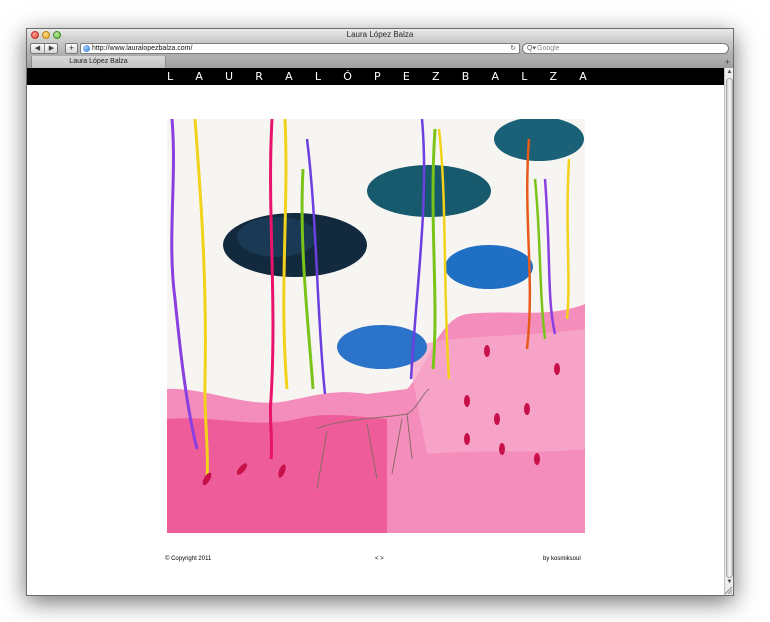 Image resolution: width=770 pixels, height=622 pixels. I want to click on gallery-nav-arrows: < >, so click(379, 559).